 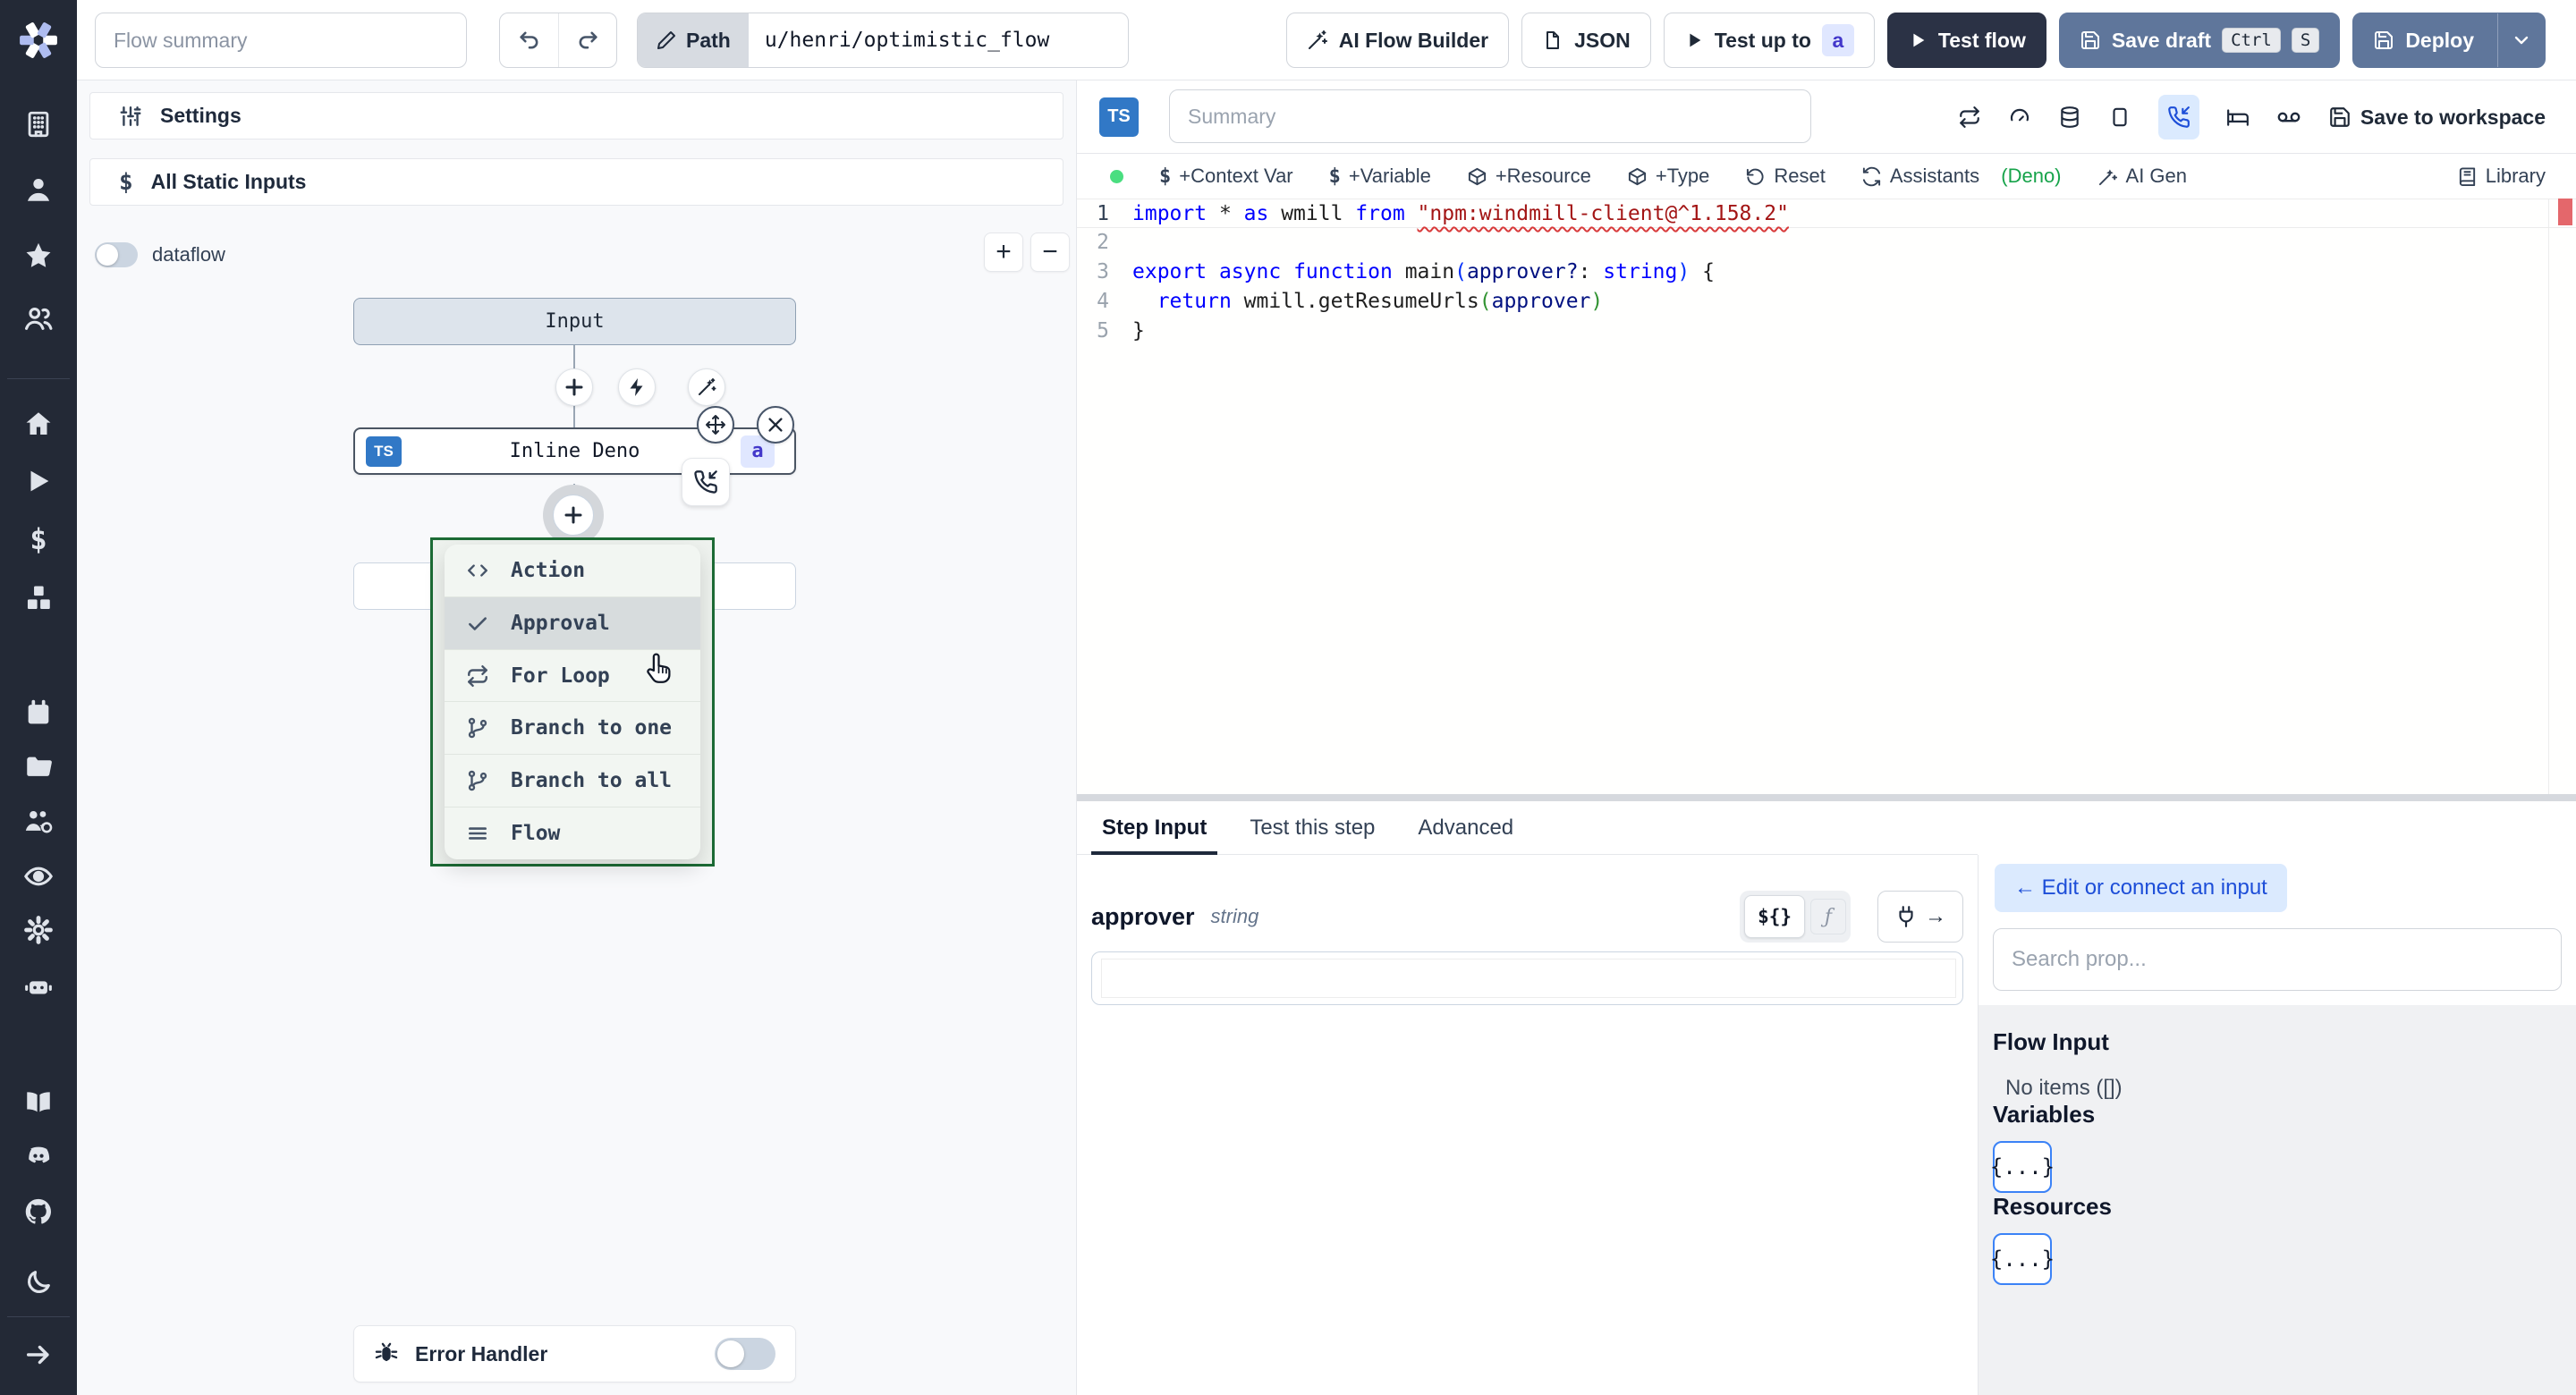 What do you see at coordinates (1397, 40) in the screenshot?
I see `ai-flow-builder-button: AI Flow Builder` at bounding box center [1397, 40].